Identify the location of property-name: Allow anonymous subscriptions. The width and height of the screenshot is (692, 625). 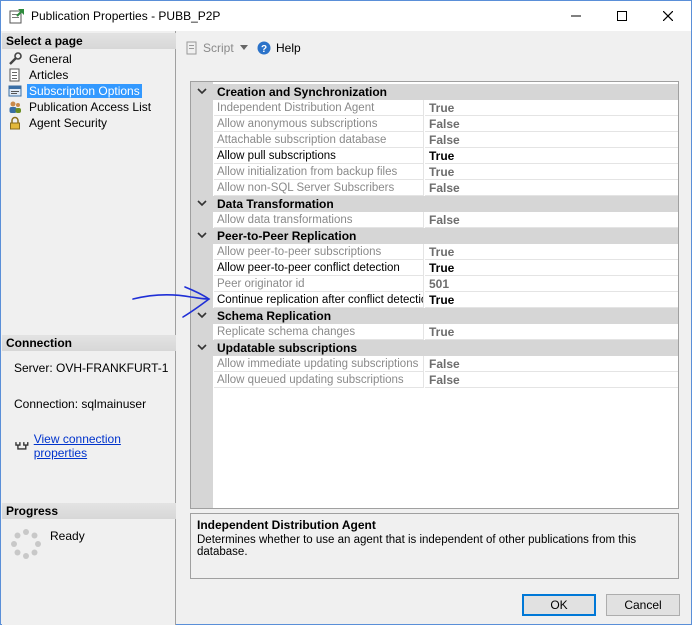
(319, 124).